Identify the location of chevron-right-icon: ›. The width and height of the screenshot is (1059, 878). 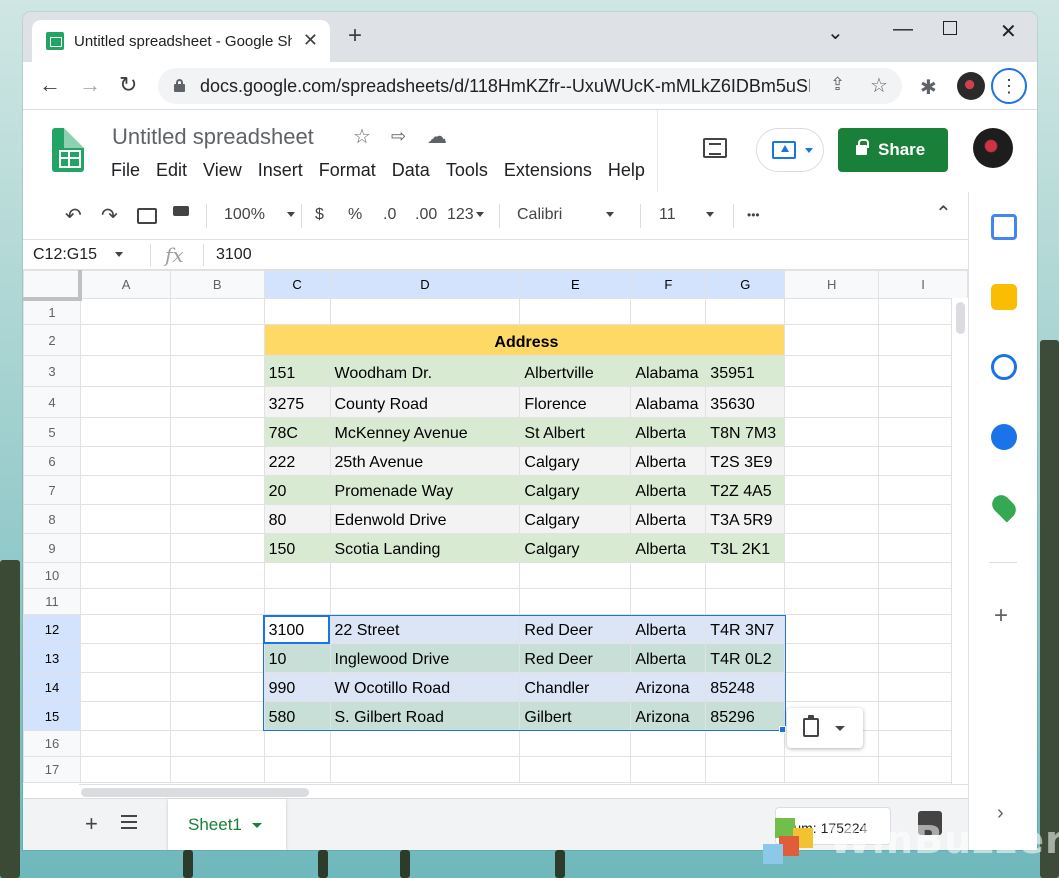
(1000, 813).